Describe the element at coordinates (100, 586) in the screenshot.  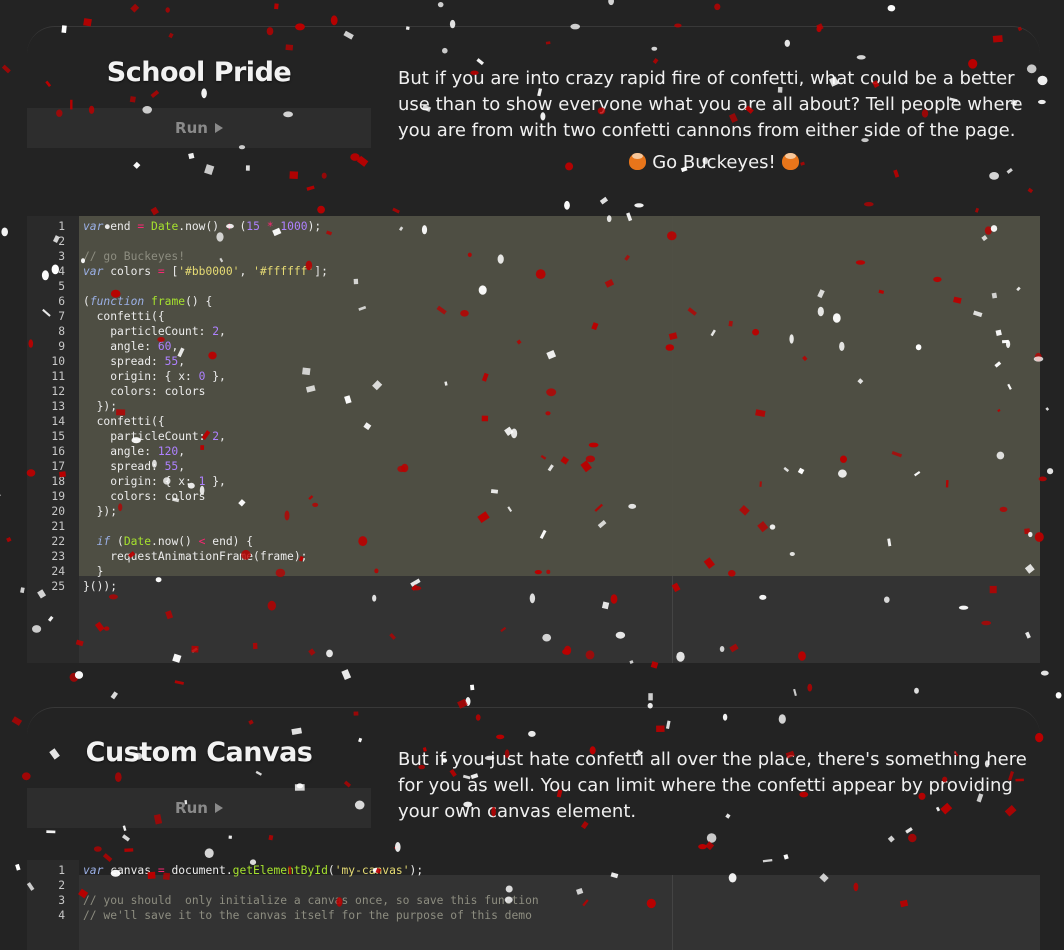
I see `code-text: }());` at that location.